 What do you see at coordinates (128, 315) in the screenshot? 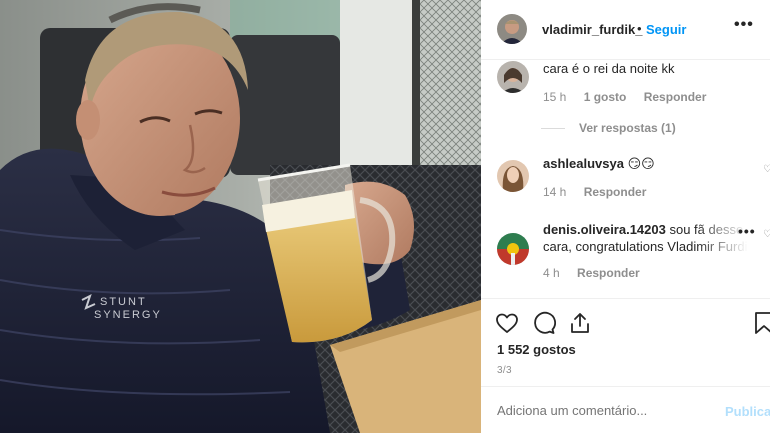
I see `photo-logo-line2: SYNERGY` at bounding box center [128, 315].